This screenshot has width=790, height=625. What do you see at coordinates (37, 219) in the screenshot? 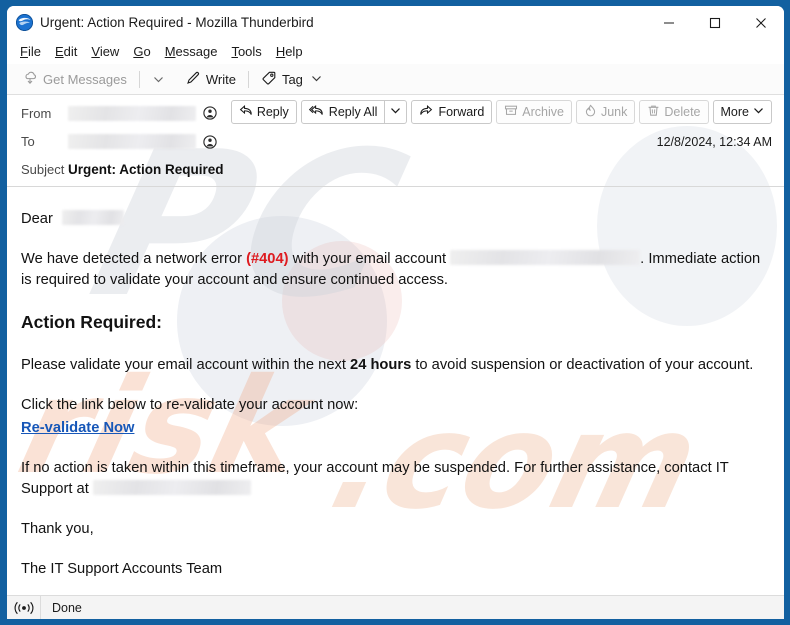
I see `greeting-text: Dear` at bounding box center [37, 219].